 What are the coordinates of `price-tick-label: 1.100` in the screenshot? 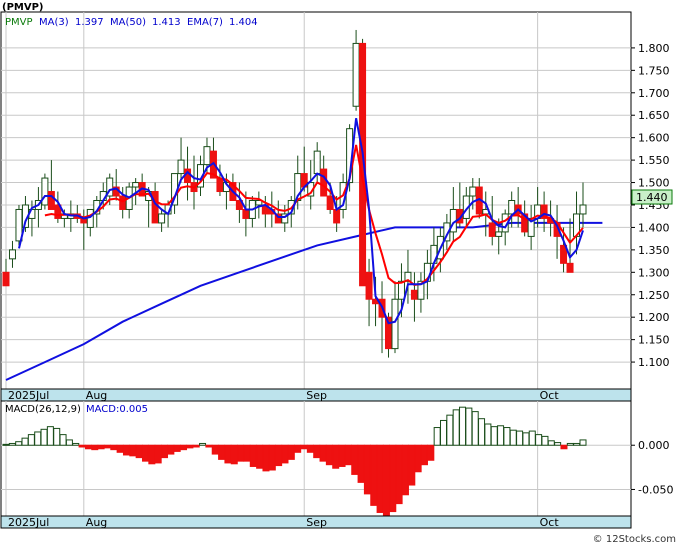 It's located at (654, 362).